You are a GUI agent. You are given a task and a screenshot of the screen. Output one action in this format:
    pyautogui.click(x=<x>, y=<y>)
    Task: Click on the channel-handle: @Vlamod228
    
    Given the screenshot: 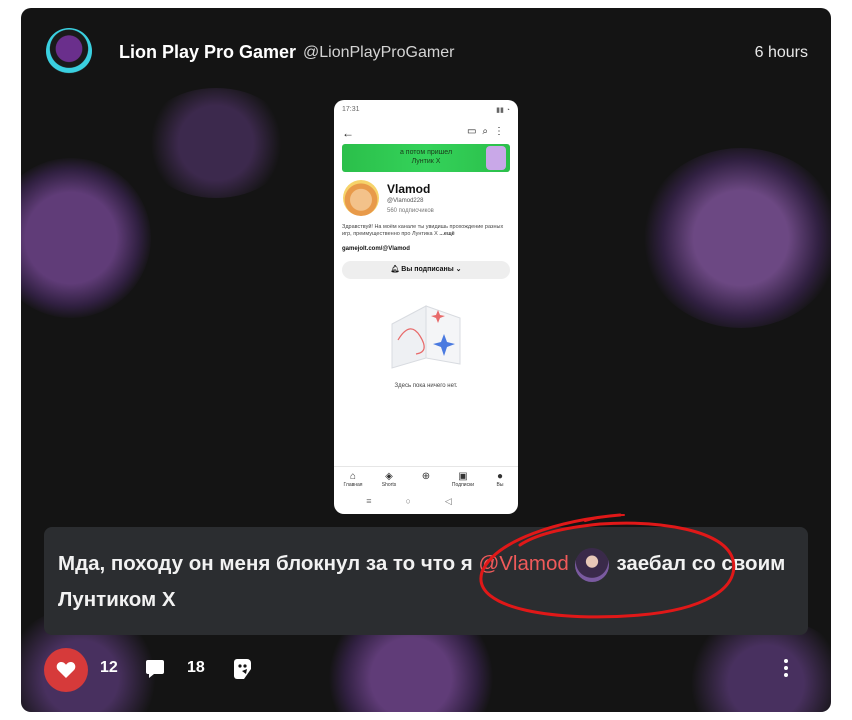 What is the action you would take?
    pyautogui.click(x=405, y=201)
    